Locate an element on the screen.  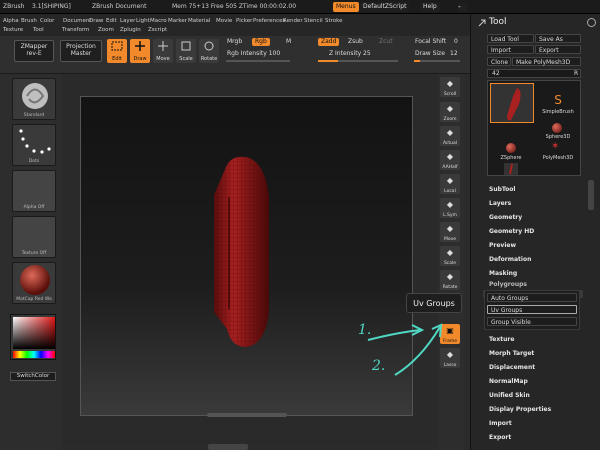
tool-slider: 42 R is located at coordinates (534, 73).